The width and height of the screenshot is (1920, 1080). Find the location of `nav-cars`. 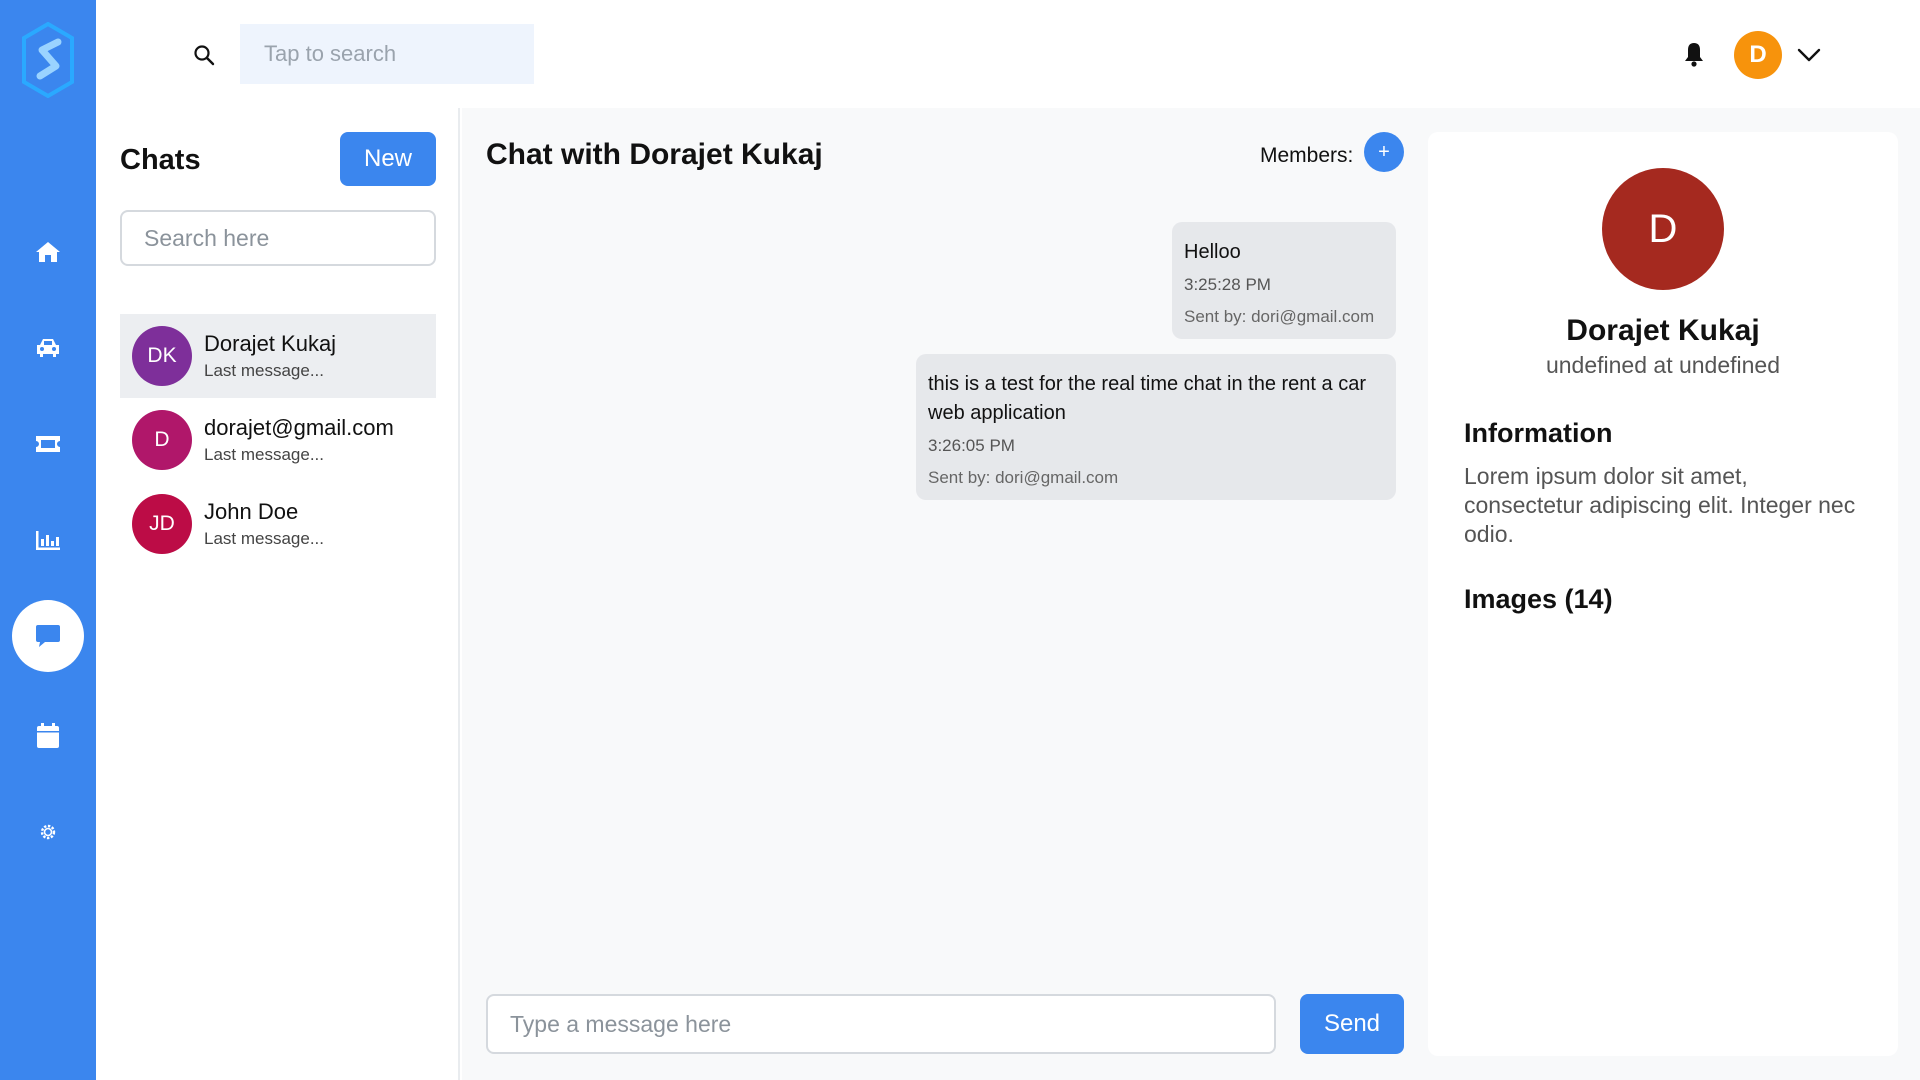

nav-cars is located at coordinates (48, 348).